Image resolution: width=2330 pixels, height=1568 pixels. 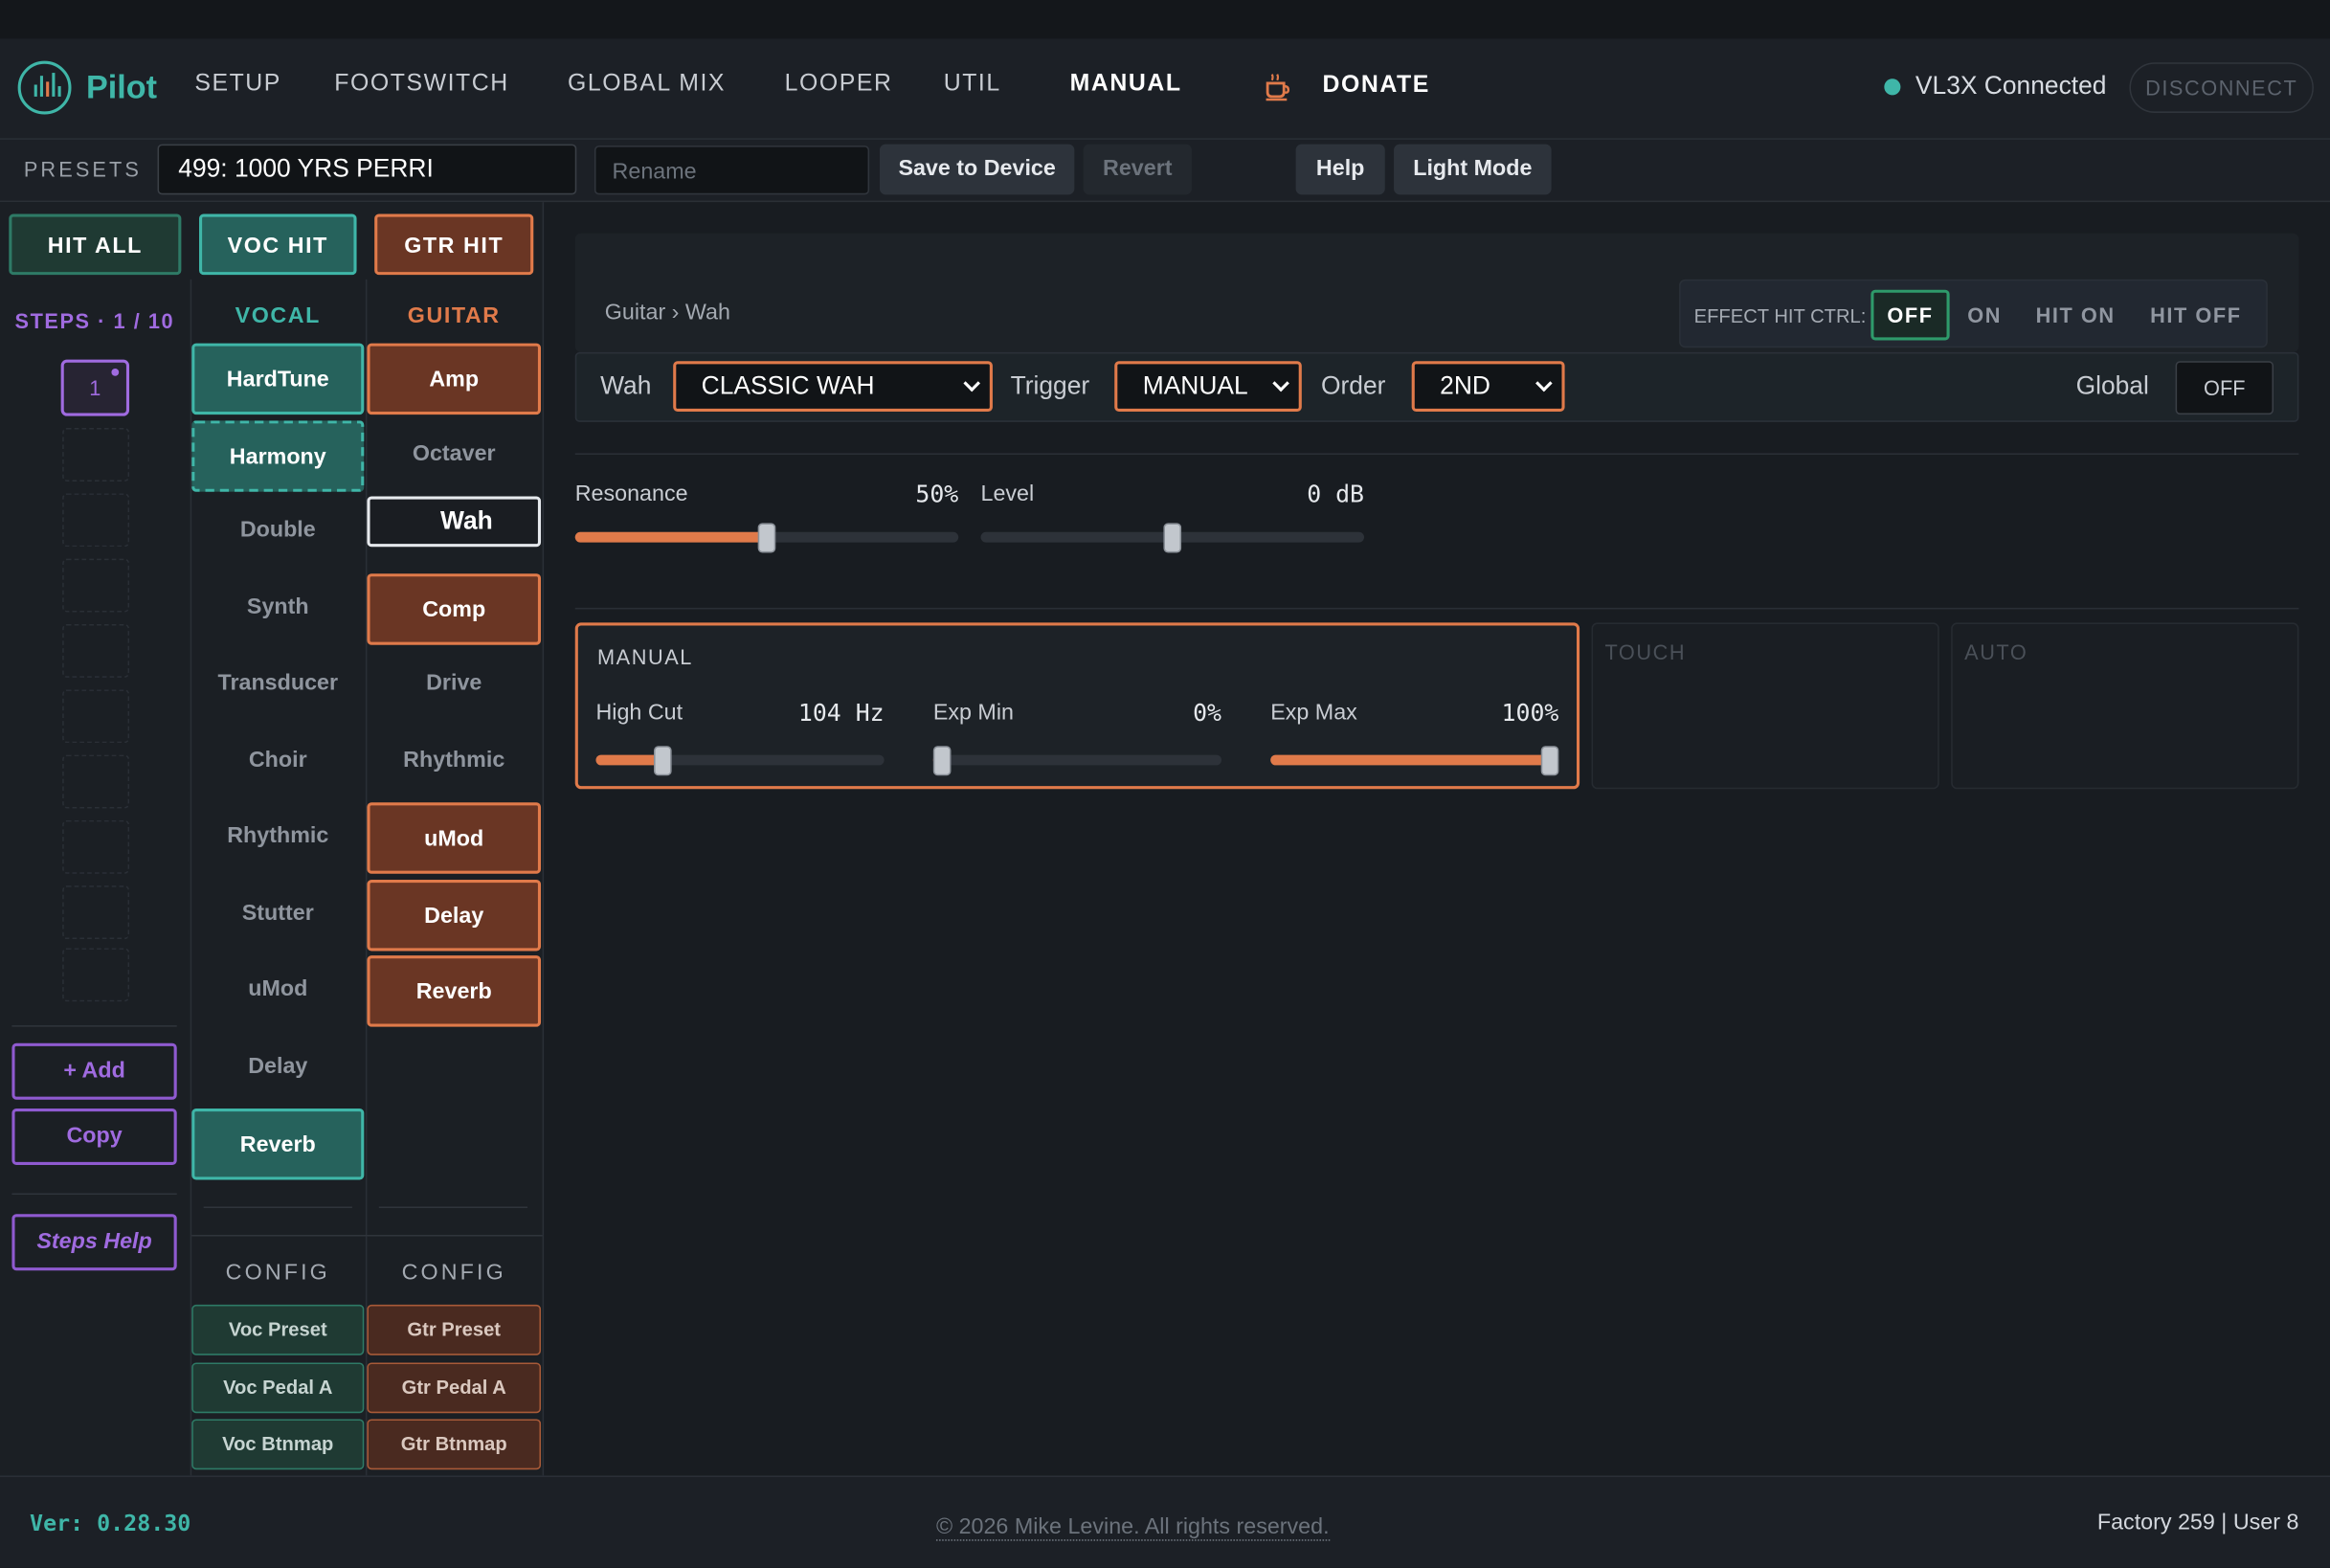 What do you see at coordinates (2225, 388) in the screenshot?
I see `global-toggle: OFF` at bounding box center [2225, 388].